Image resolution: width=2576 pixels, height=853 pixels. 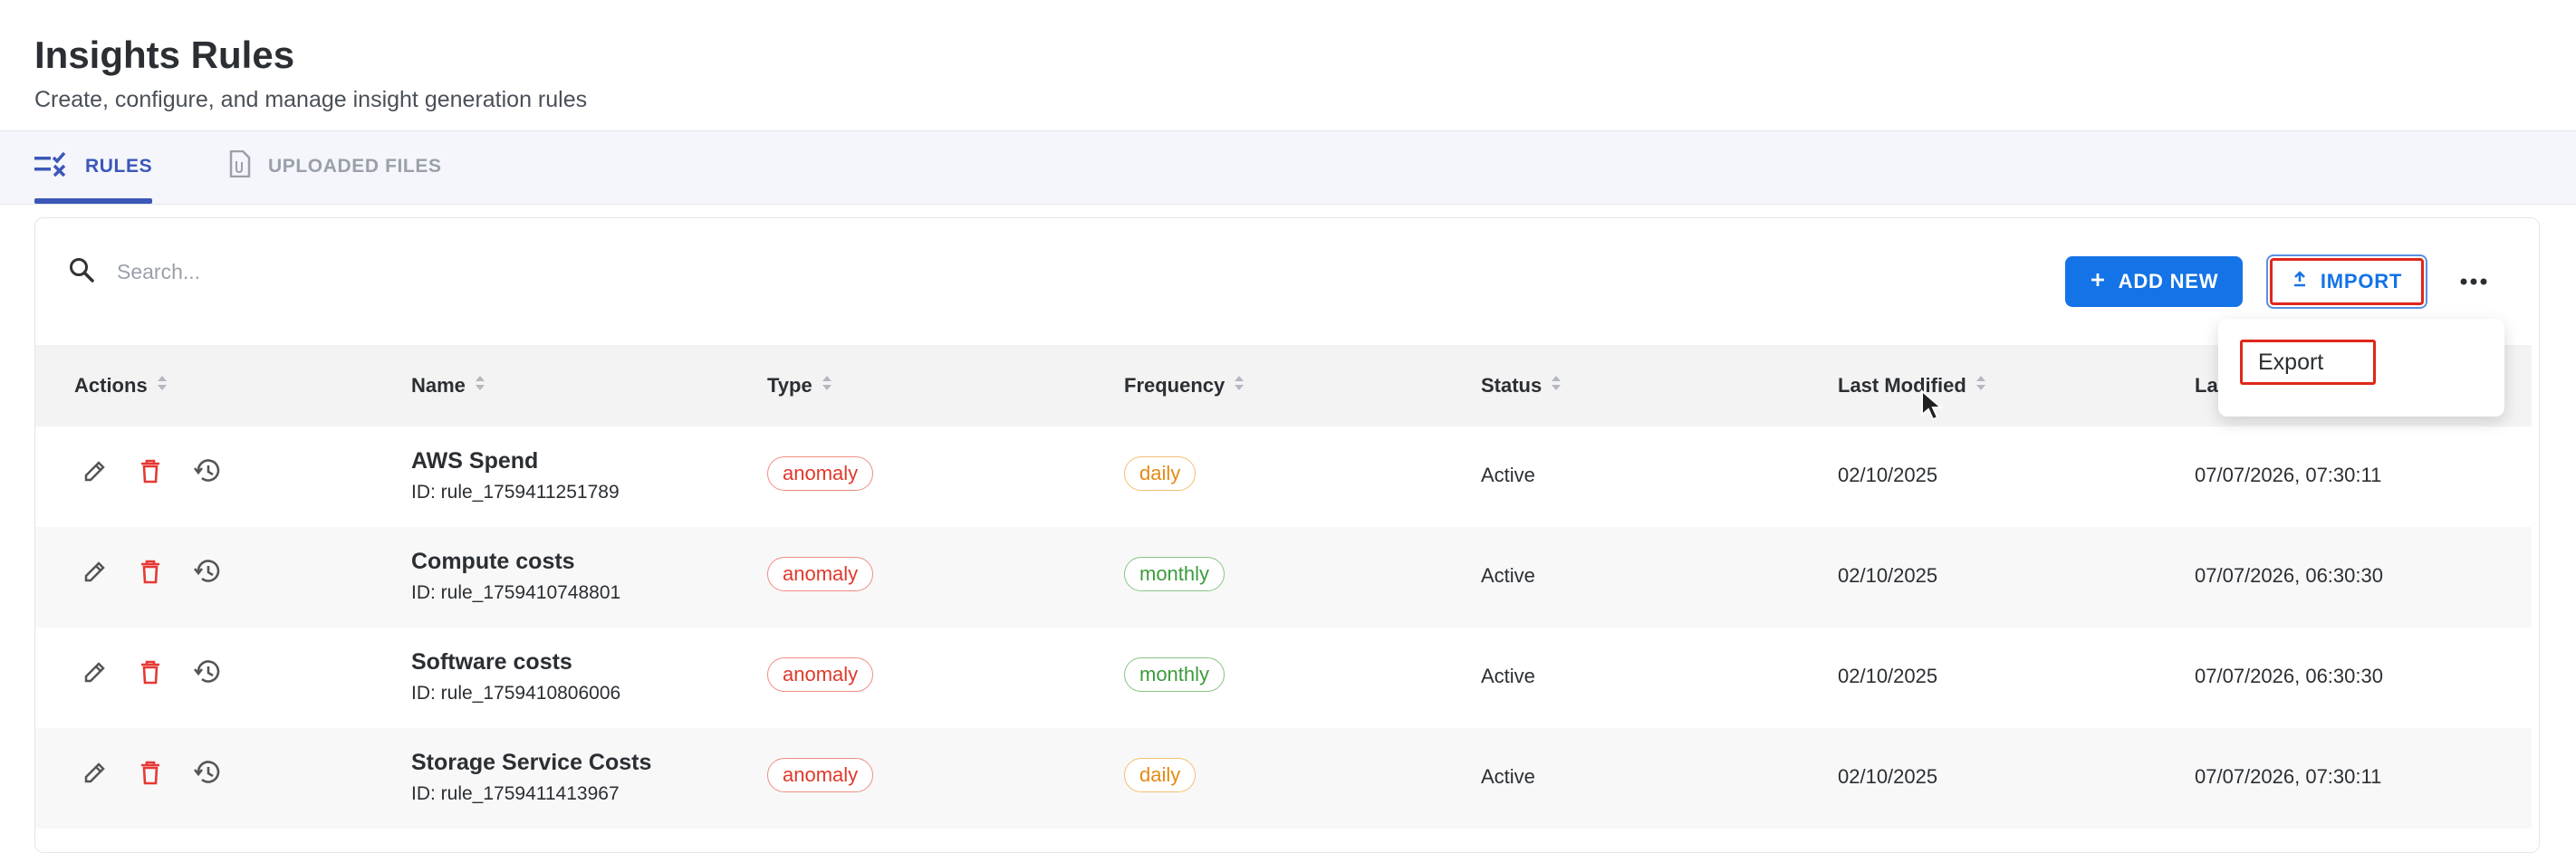 What do you see at coordinates (355, 166) in the screenshot?
I see `tab-uploaded-files-label: UPLOADED FILES` at bounding box center [355, 166].